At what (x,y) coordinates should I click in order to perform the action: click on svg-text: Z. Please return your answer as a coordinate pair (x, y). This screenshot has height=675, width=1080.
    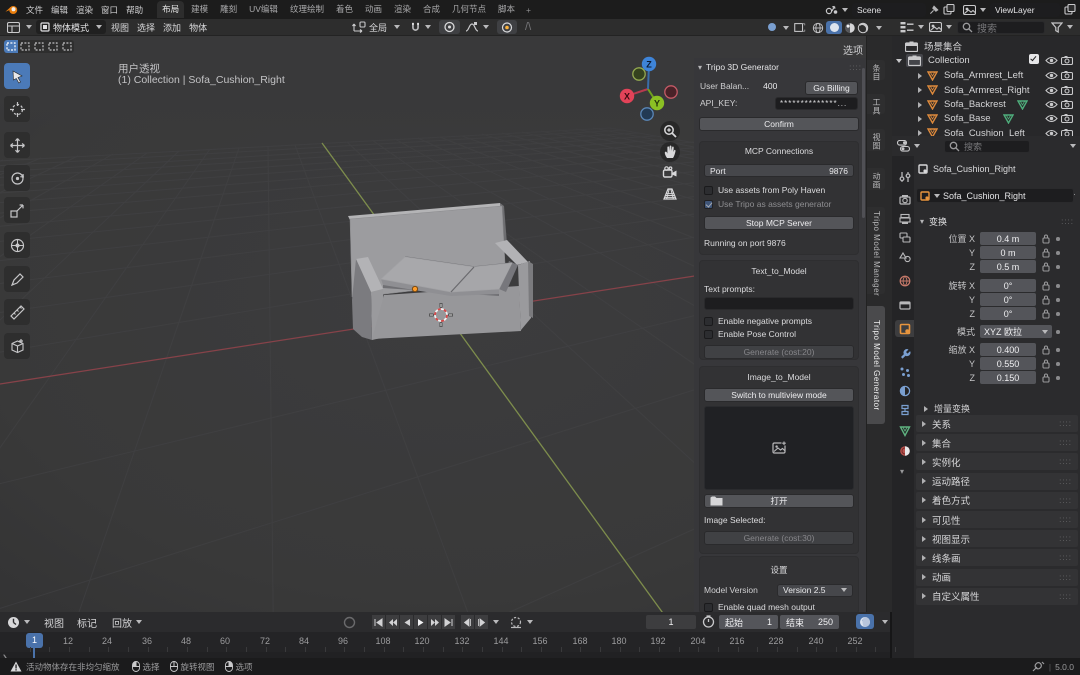
    Looking at the image, I should click on (649, 65).